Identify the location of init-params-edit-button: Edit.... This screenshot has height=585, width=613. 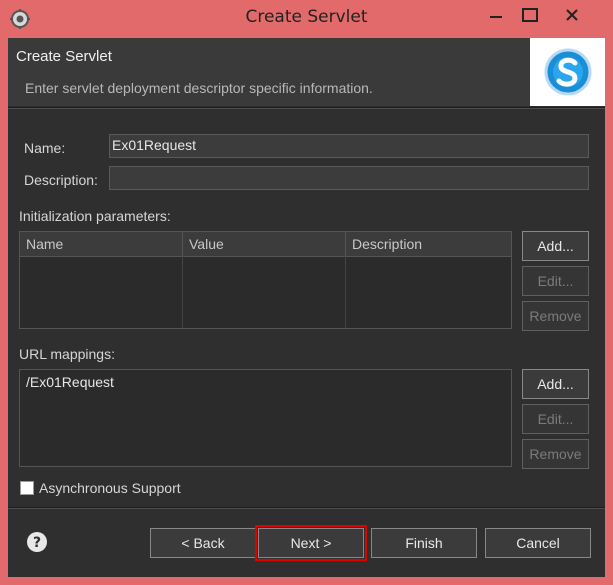
(555, 281).